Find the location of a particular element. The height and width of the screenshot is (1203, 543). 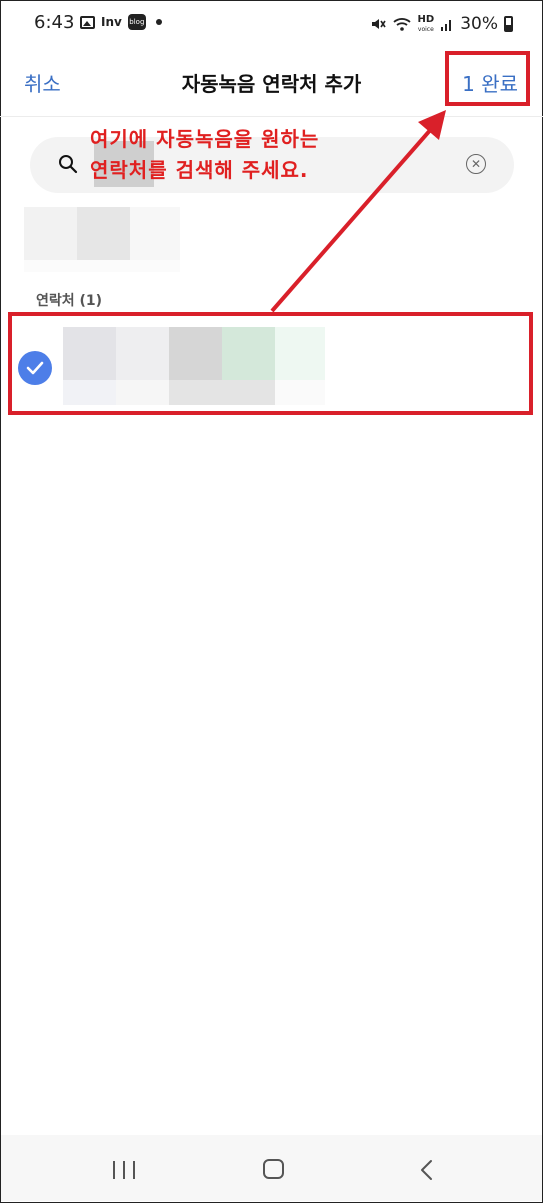

signal-icon is located at coordinates (446, 25).